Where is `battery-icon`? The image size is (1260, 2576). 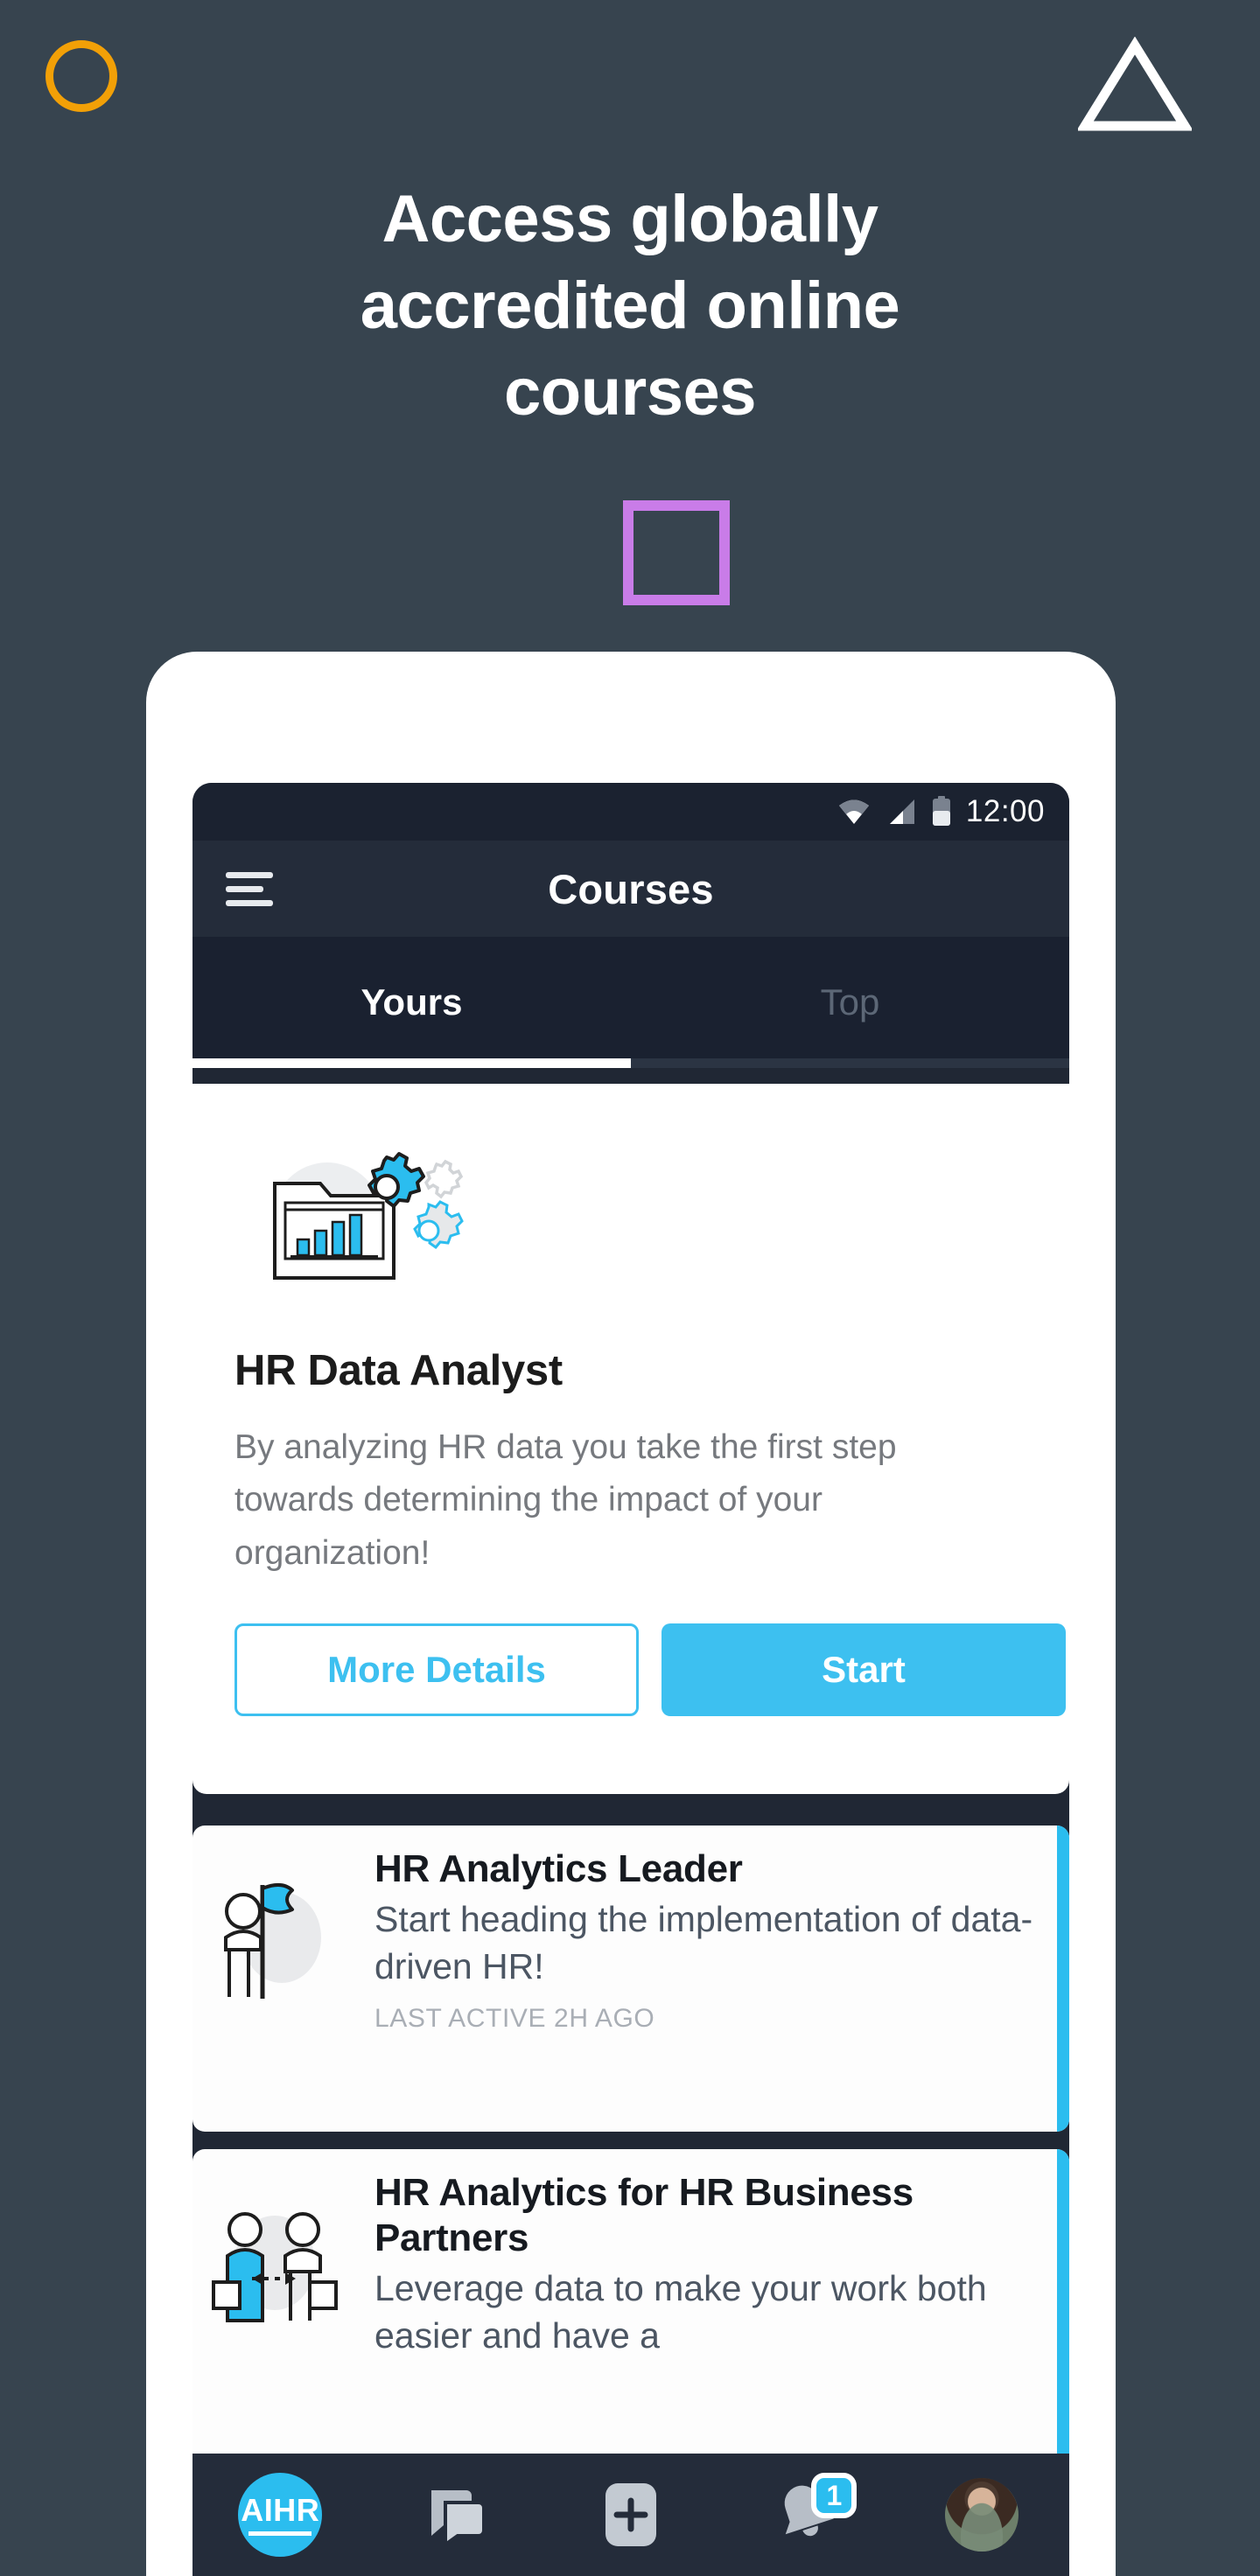 battery-icon is located at coordinates (941, 811).